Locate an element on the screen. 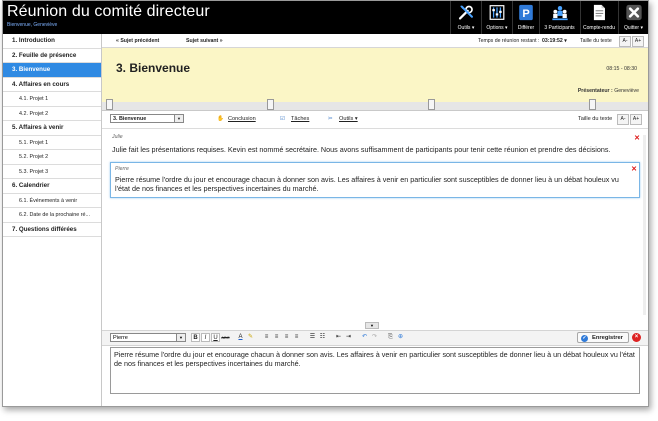 This screenshot has width=658, height=421. park-button: P Différer is located at coordinates (526, 17).